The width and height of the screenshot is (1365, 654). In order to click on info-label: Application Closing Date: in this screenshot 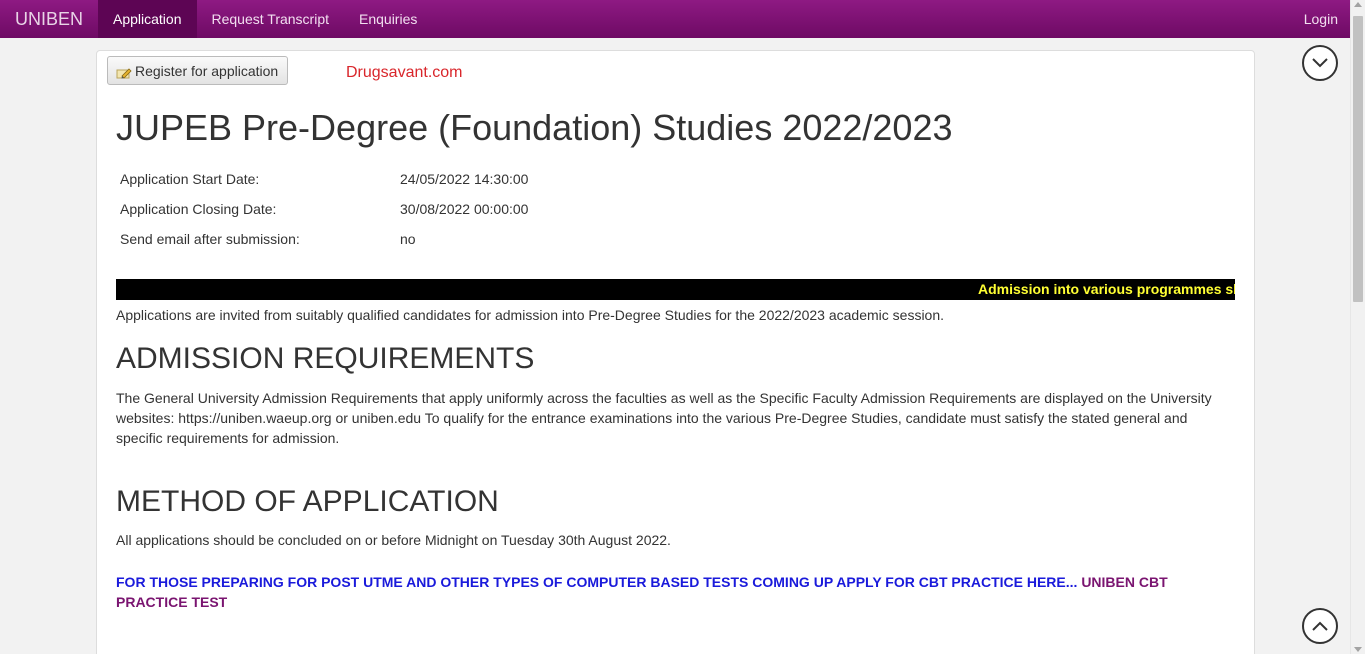, I will do `click(198, 209)`.